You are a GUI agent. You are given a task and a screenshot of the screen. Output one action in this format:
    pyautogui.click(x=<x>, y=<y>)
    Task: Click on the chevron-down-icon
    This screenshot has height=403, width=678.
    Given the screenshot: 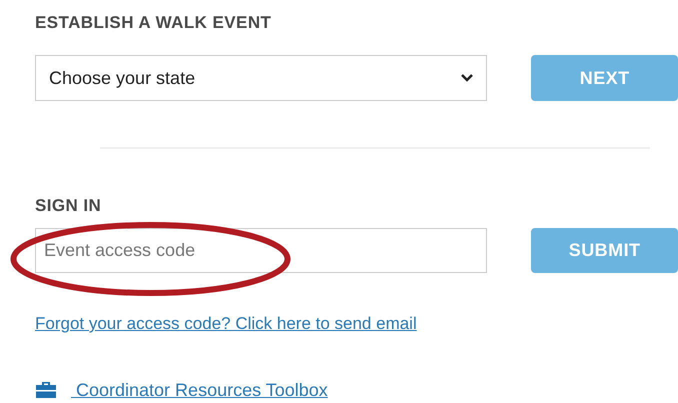 What is the action you would take?
    pyautogui.click(x=467, y=78)
    